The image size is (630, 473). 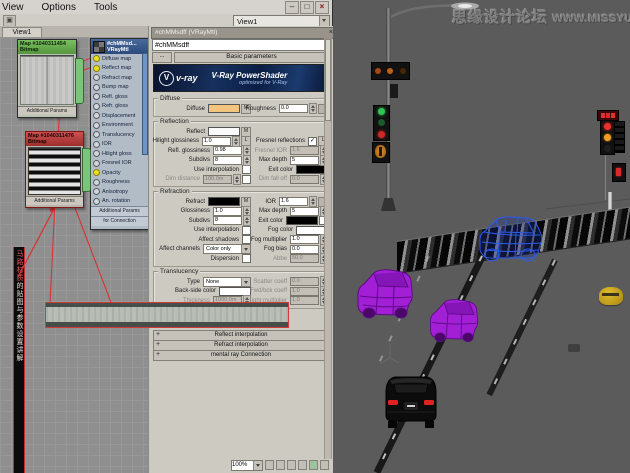 I want to click on zoom-selected-icon, so click(x=313, y=465).